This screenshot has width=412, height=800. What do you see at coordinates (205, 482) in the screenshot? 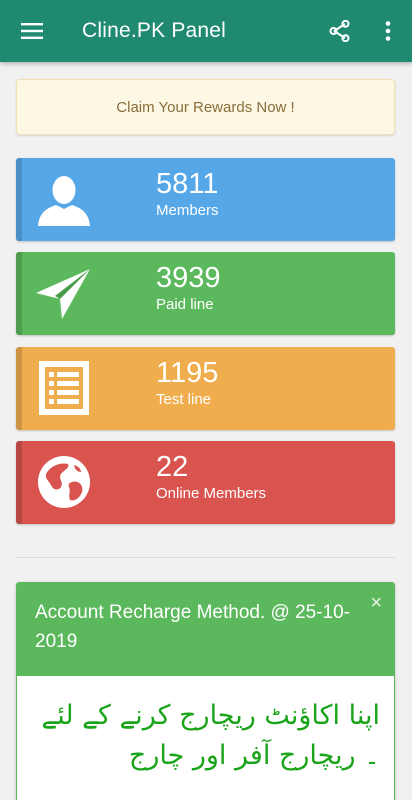
I see `stat-card-online-members: 22 Online Members` at bounding box center [205, 482].